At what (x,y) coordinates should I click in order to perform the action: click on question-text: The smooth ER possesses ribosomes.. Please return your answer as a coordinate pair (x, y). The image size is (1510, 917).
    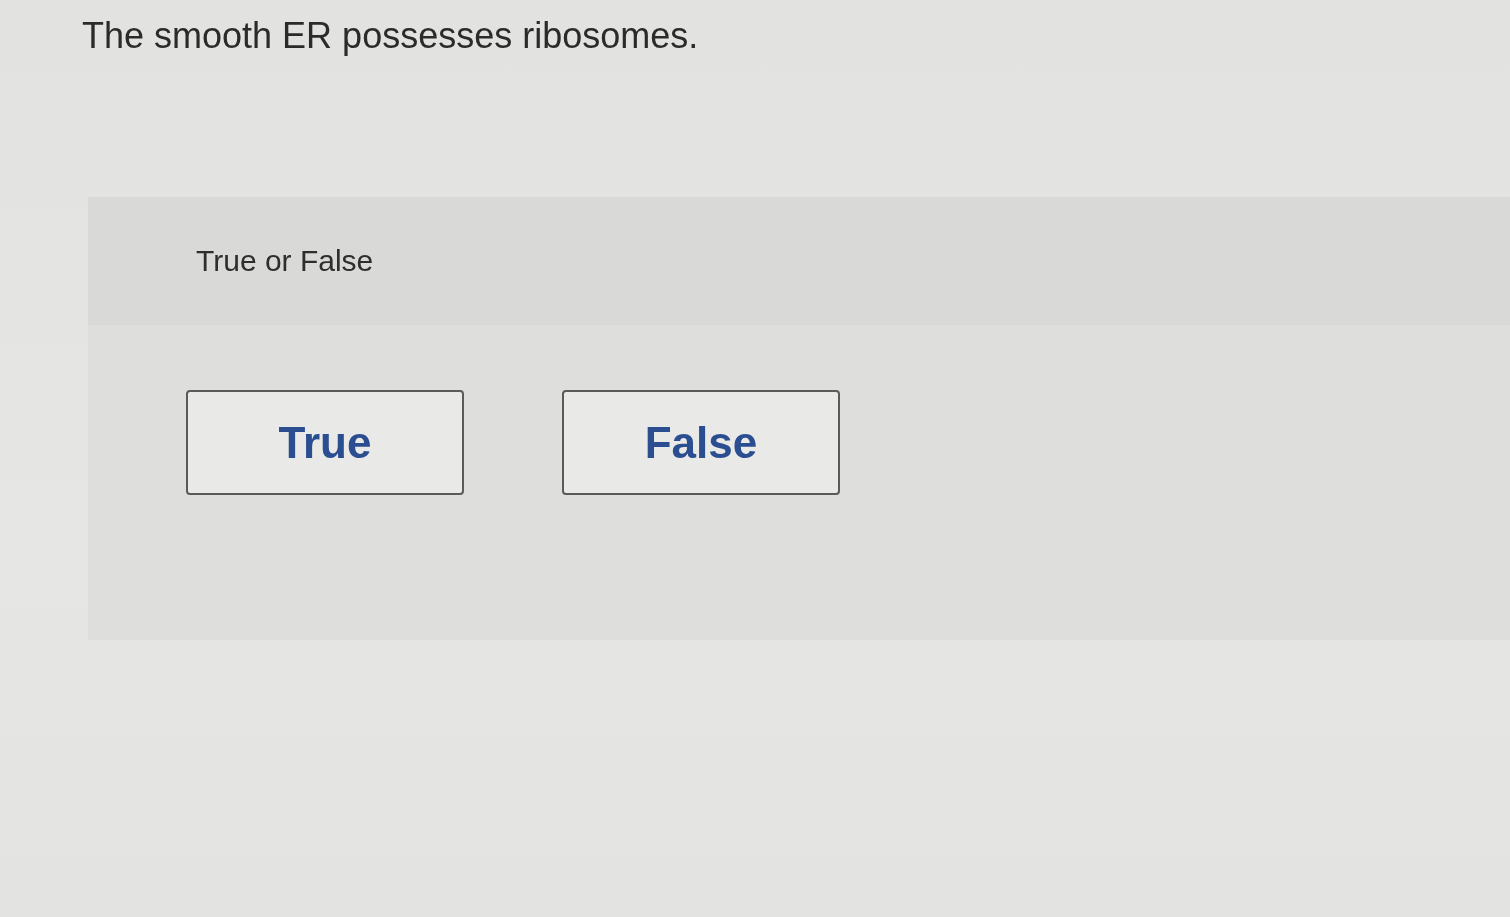
    Looking at the image, I should click on (390, 36).